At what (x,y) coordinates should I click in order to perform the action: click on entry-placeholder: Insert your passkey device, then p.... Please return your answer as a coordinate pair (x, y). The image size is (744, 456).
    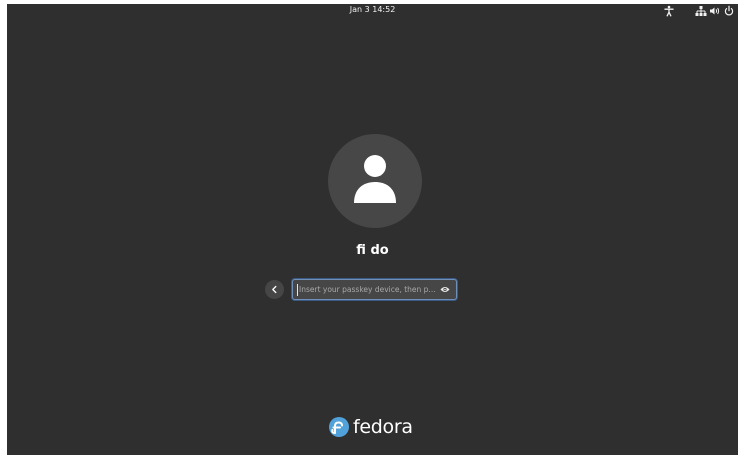
    Looking at the image, I should click on (367, 289).